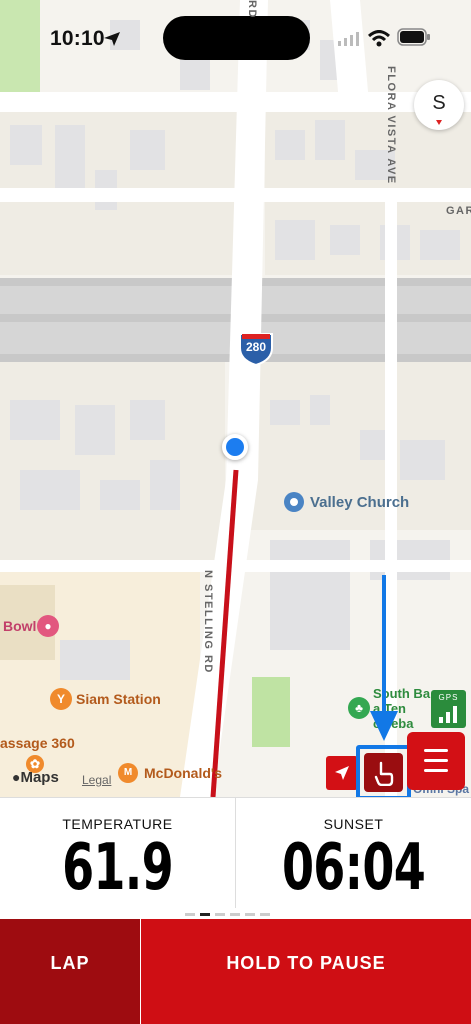  Describe the element at coordinates (128, 773) in the screenshot. I see `mcdonalds-icon: M` at that location.